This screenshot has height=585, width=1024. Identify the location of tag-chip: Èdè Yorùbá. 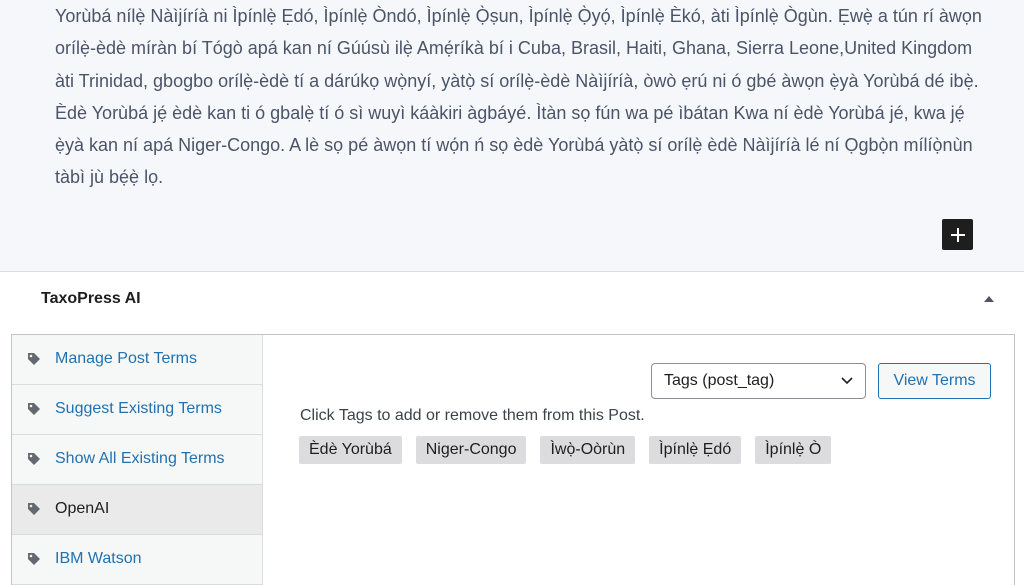
(350, 450).